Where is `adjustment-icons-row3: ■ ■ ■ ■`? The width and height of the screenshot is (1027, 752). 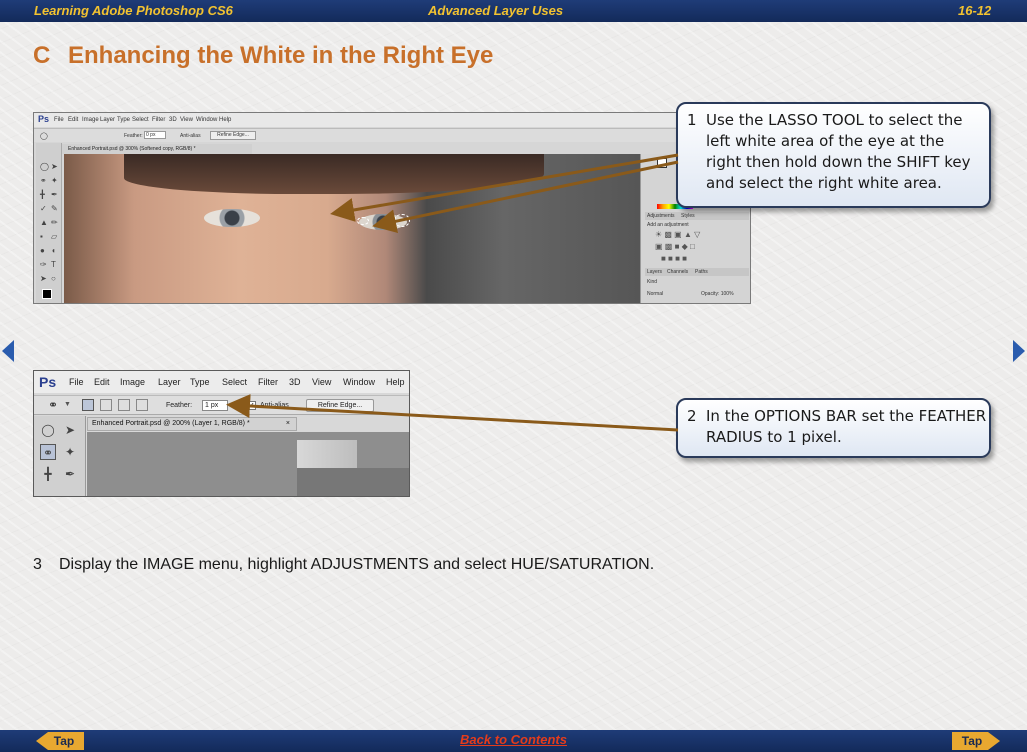 adjustment-icons-row3: ■ ■ ■ ■ is located at coordinates (674, 258).